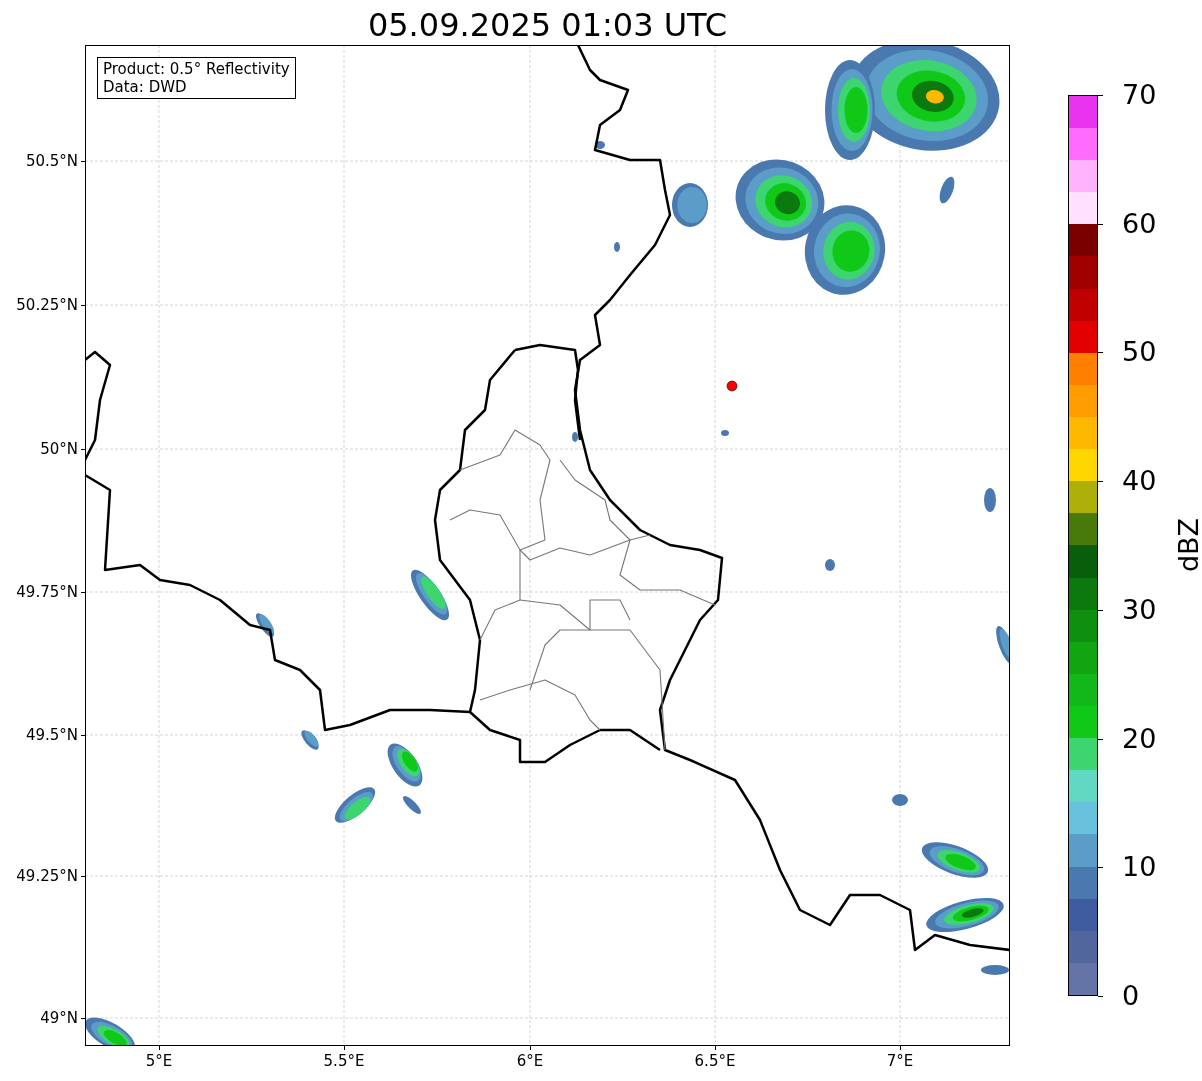  I want to click on axis-tick-label: 49.25°N, so click(47, 876).